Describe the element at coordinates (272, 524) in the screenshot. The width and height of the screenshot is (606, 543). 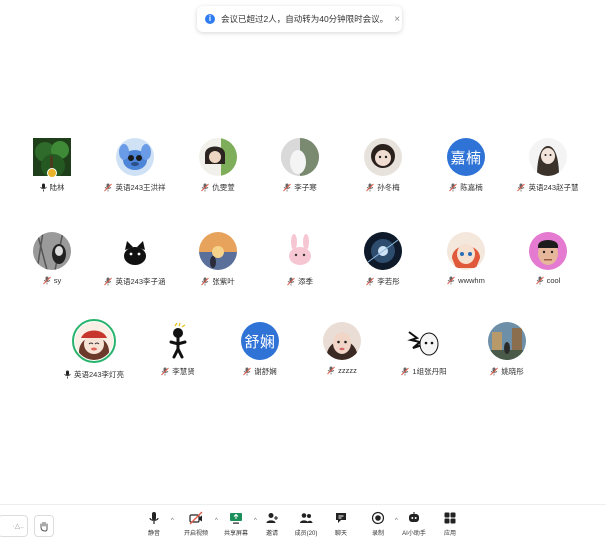
I see `invite-button: 邀请` at that location.